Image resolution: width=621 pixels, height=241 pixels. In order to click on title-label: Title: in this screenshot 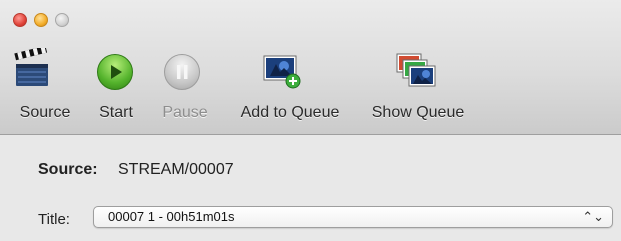, I will do `click(54, 219)`.